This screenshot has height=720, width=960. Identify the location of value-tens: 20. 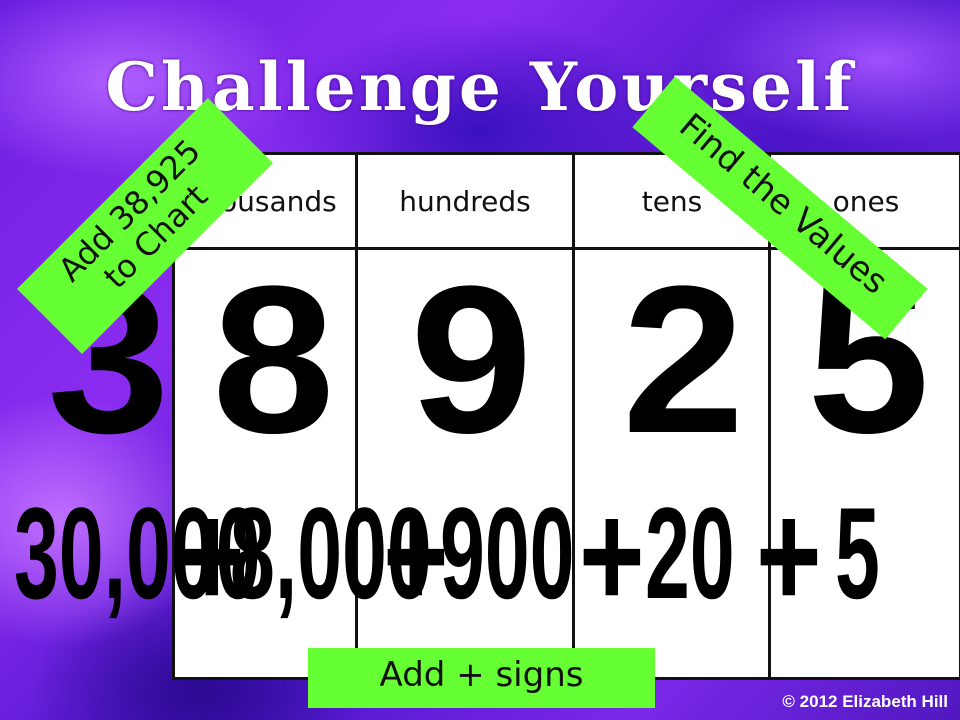
(690, 553).